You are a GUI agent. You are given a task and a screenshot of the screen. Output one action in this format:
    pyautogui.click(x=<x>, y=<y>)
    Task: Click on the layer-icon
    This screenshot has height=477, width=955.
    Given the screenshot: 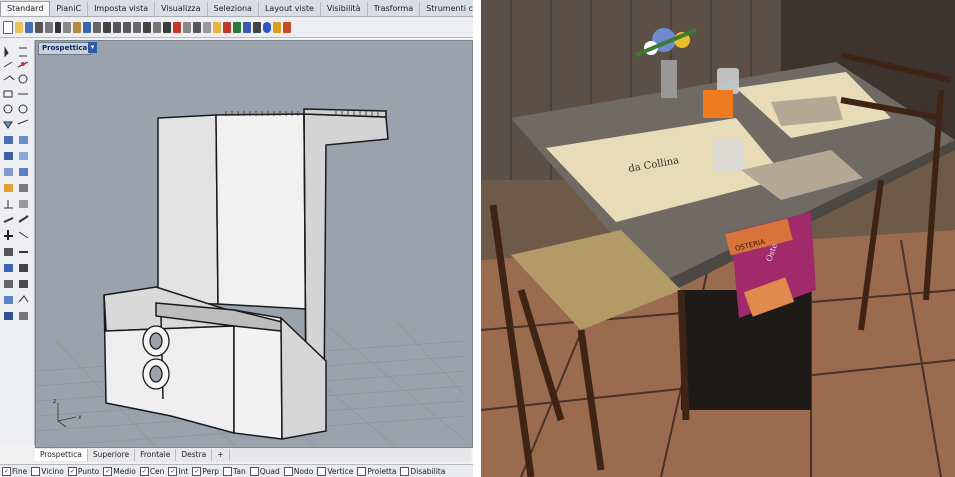 What is the action you would take?
    pyautogui.click(x=227, y=27)
    